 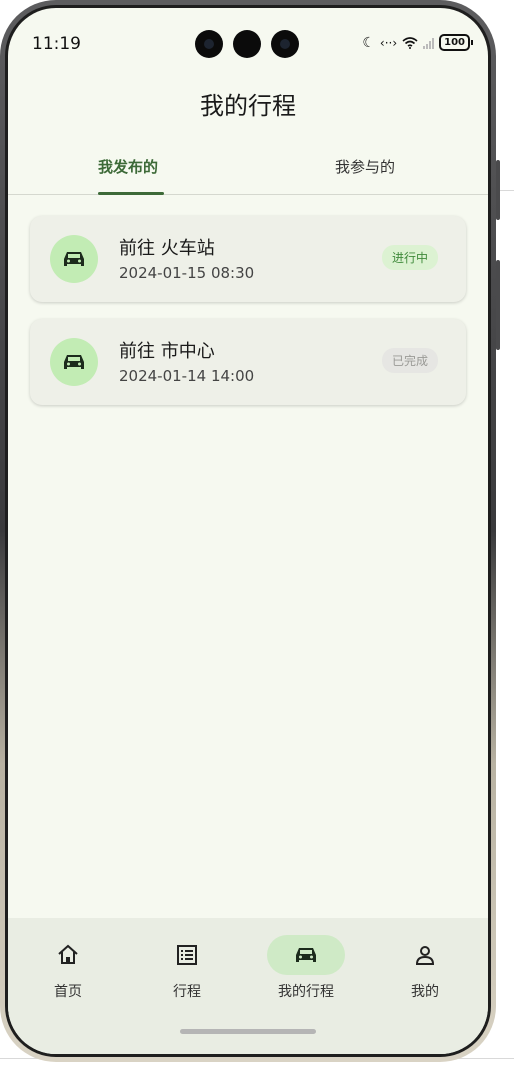 I want to click on trip-card: 前往 市中心 2024-01-14 14:00 已完成, so click(x=248, y=362).